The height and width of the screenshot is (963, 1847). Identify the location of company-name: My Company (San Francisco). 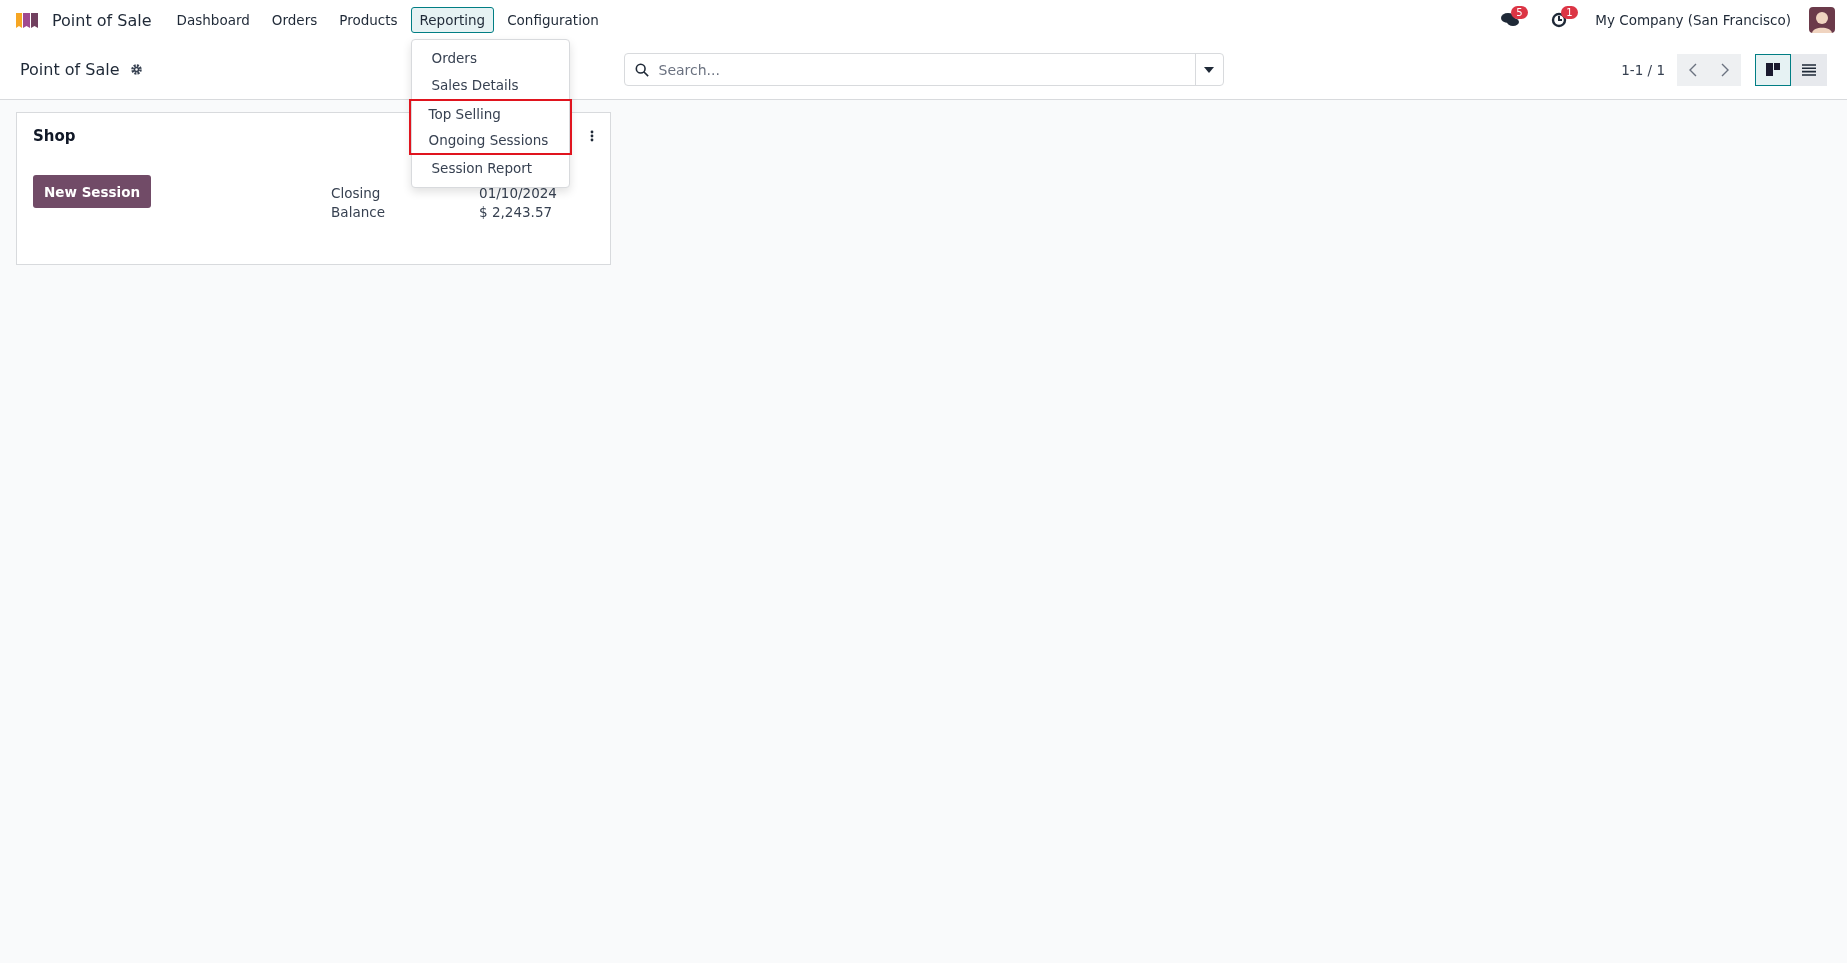
(1693, 20).